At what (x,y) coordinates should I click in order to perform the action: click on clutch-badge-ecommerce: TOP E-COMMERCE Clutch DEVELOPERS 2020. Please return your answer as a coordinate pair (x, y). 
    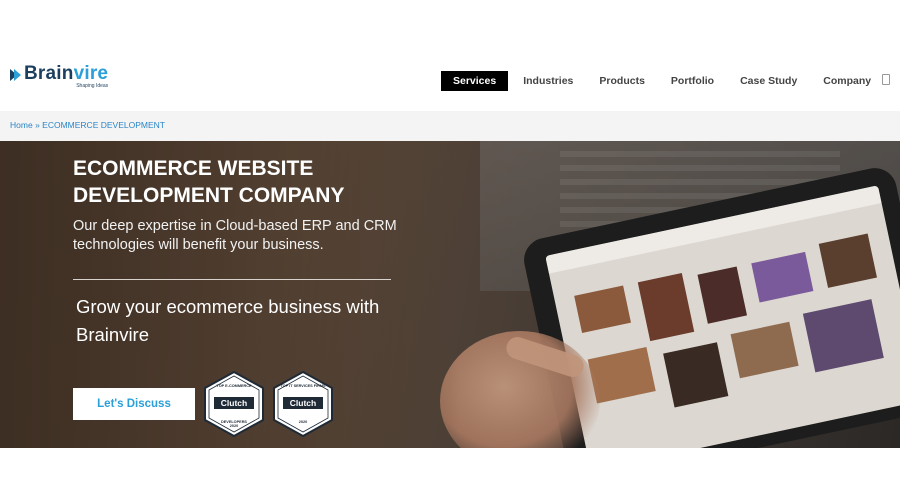
    Looking at the image, I should click on (234, 404).